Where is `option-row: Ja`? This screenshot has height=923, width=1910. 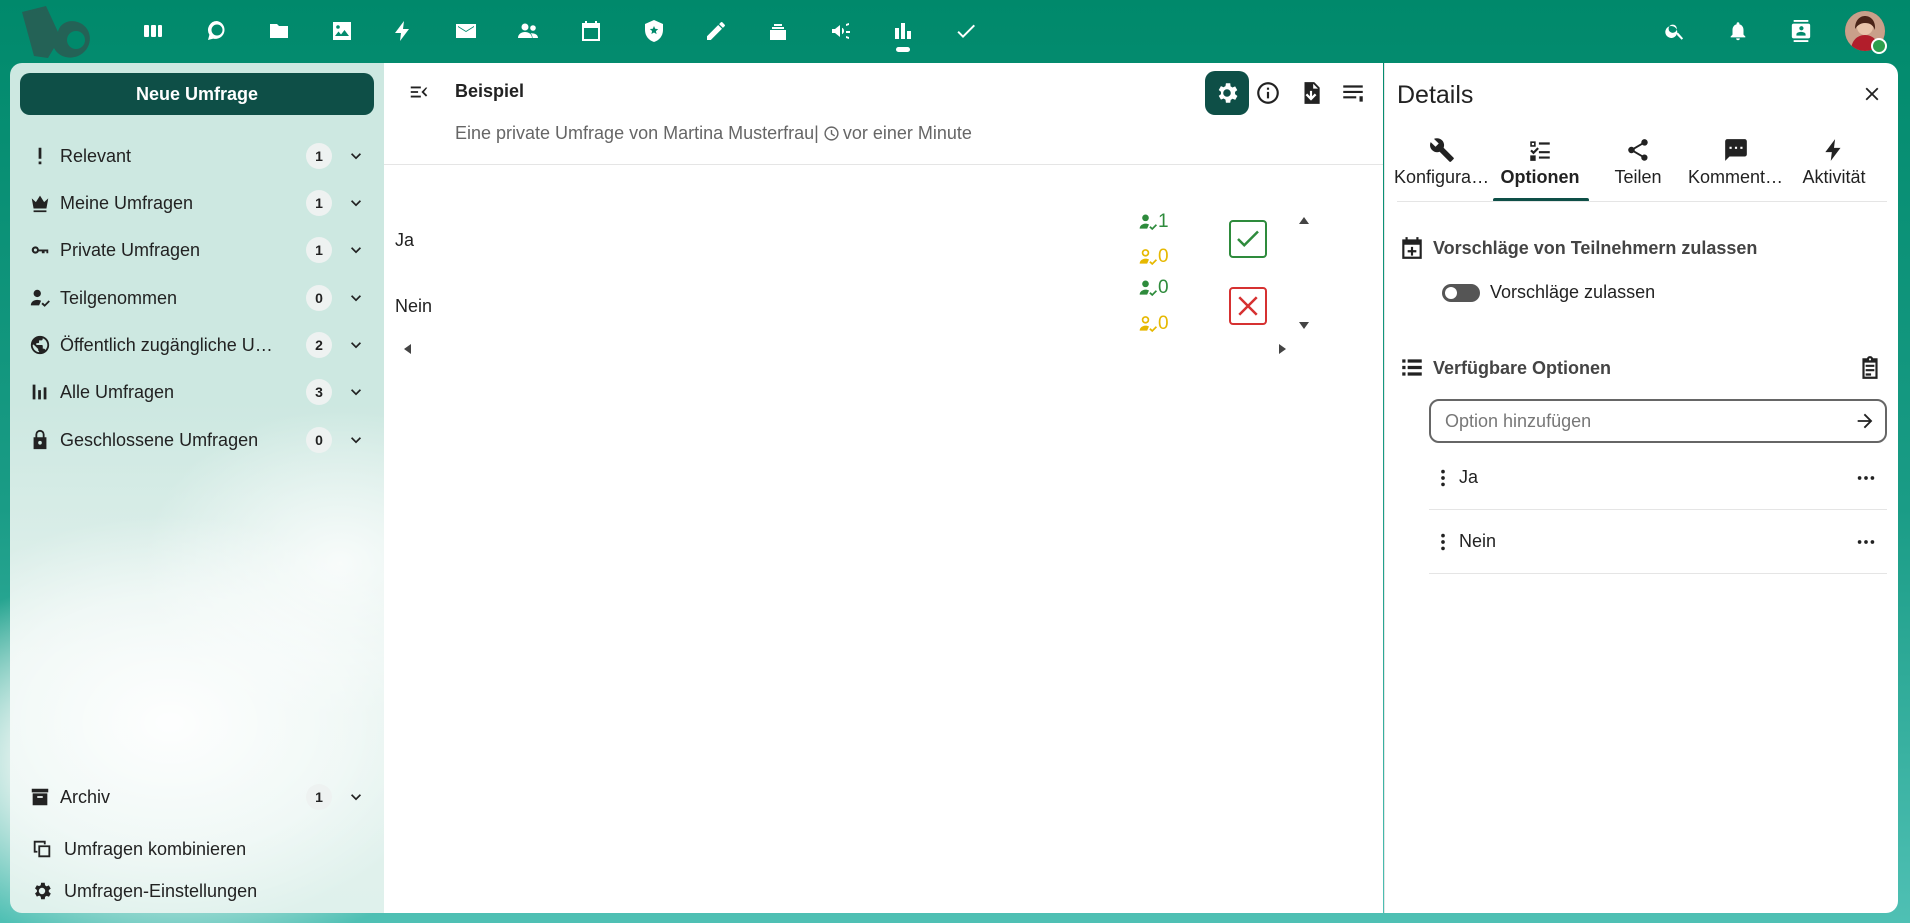
option-row: Ja is located at coordinates (1658, 478).